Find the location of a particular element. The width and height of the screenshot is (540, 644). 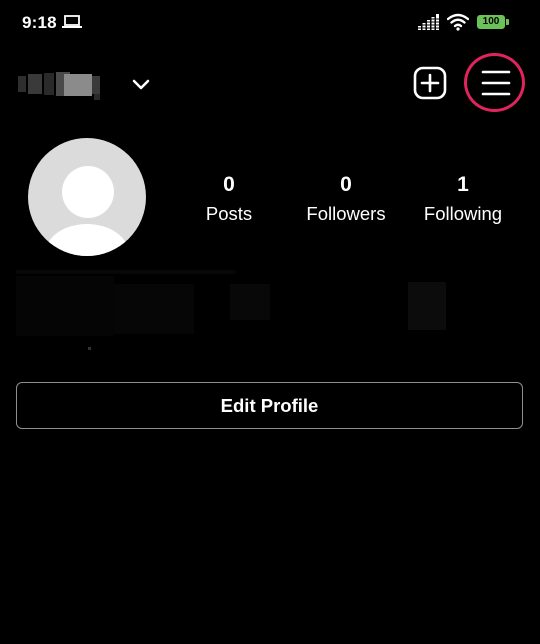

signal-icon is located at coordinates (428, 22).